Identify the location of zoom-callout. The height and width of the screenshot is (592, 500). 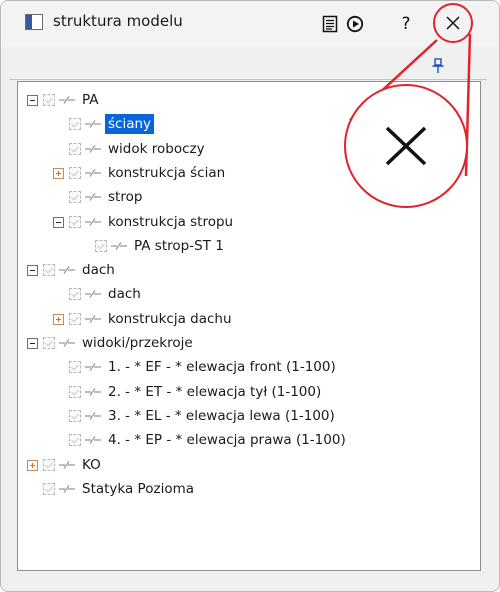
(406, 146).